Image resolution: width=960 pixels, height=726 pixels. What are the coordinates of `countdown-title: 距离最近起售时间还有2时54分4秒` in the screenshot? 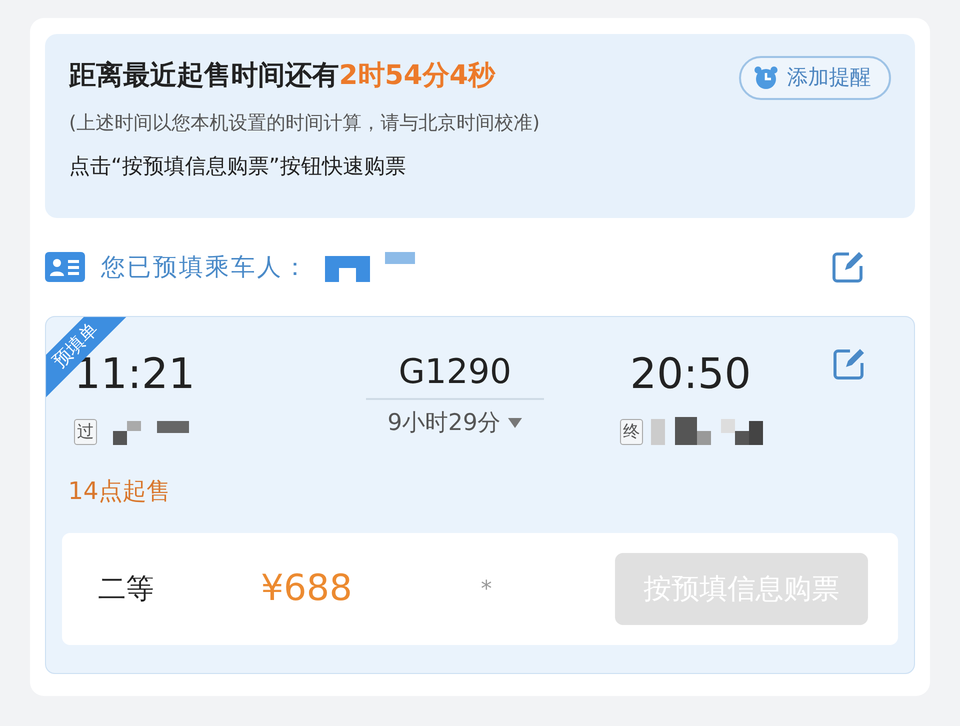 It's located at (282, 76).